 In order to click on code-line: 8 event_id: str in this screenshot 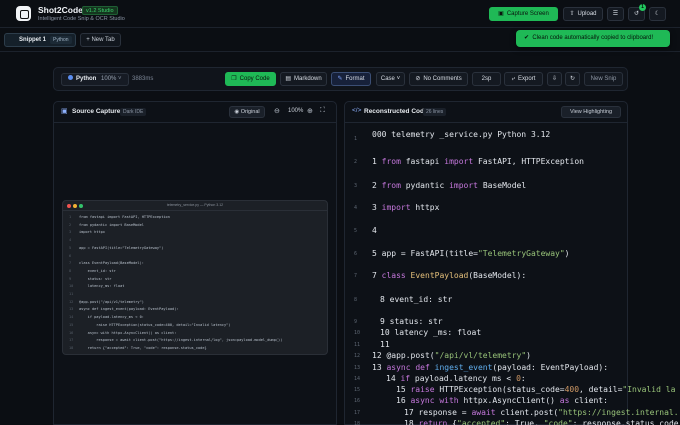, I will do `click(416, 299)`.